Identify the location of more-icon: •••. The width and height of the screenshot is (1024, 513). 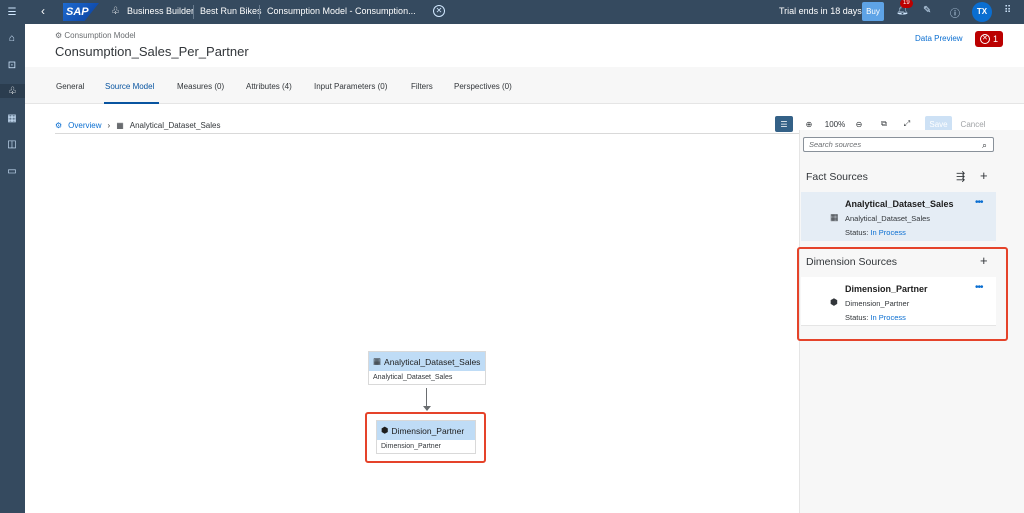
(979, 202).